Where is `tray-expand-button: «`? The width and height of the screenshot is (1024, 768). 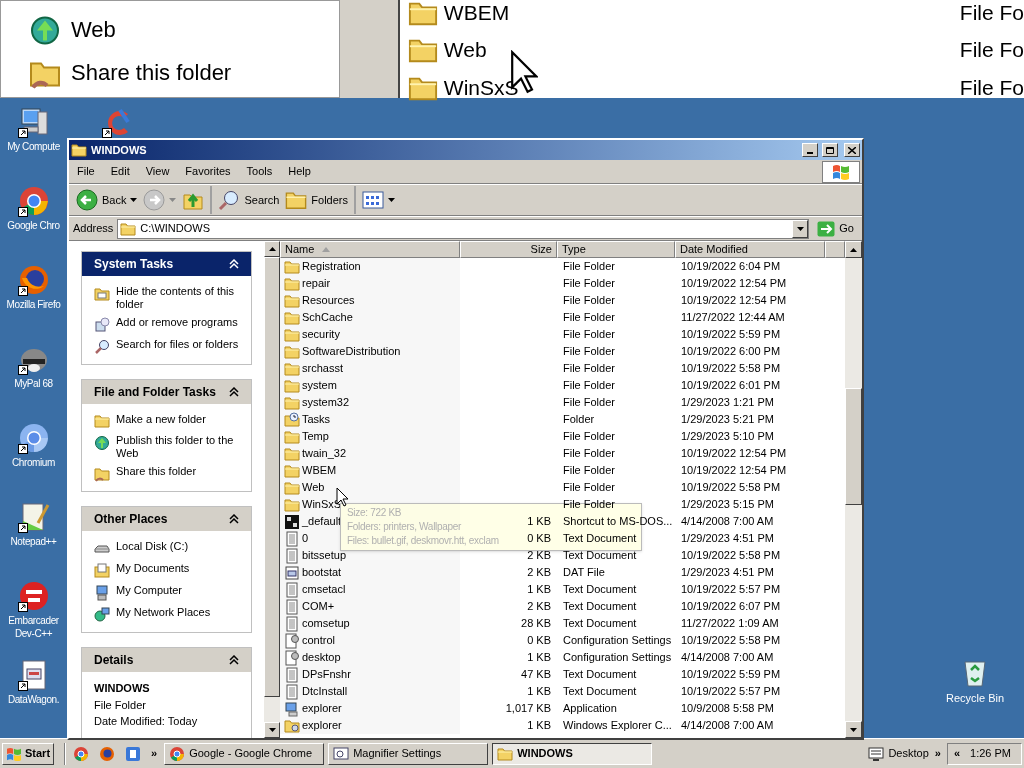
tray-expand-button: « is located at coordinates (957, 753).